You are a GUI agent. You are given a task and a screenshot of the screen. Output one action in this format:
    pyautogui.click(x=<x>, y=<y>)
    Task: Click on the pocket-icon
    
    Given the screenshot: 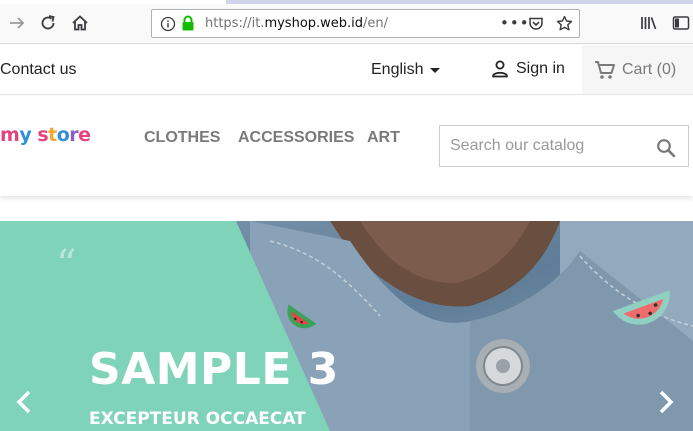 What is the action you would take?
    pyautogui.click(x=536, y=24)
    